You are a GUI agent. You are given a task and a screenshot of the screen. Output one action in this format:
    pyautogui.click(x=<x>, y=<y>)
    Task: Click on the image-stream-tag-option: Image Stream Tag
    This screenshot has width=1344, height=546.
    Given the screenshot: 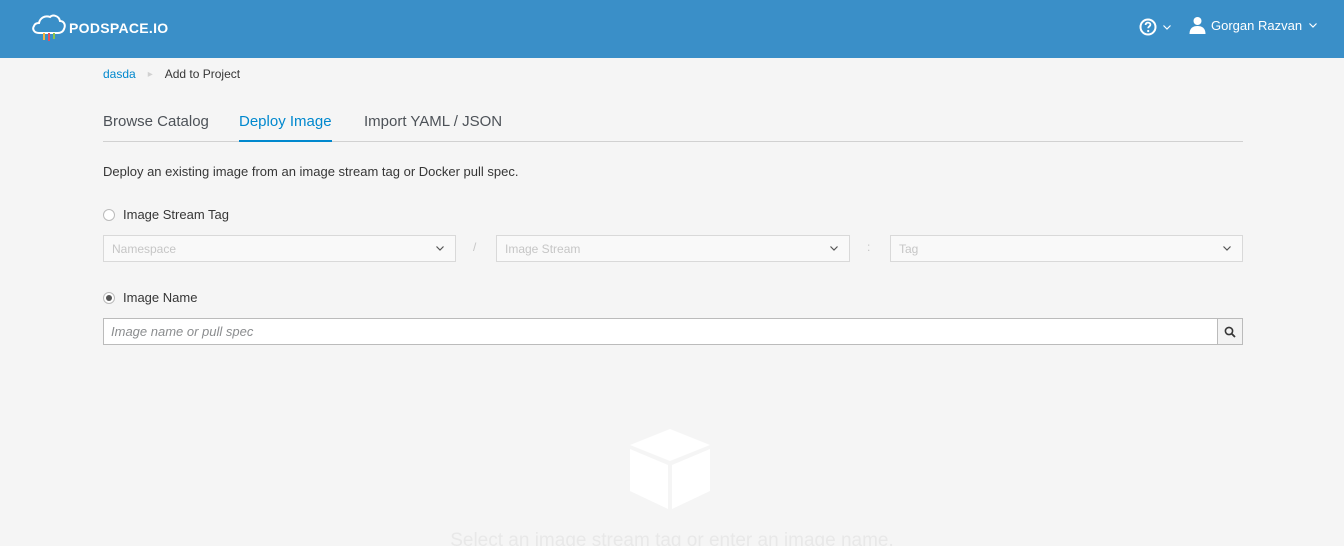 What is the action you would take?
    pyautogui.click(x=166, y=214)
    